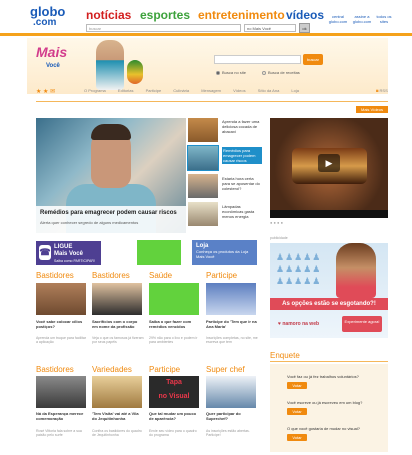 The image size is (412, 455). Describe the element at coordinates (329, 361) in the screenshot. I see `poll-divider` at that location.